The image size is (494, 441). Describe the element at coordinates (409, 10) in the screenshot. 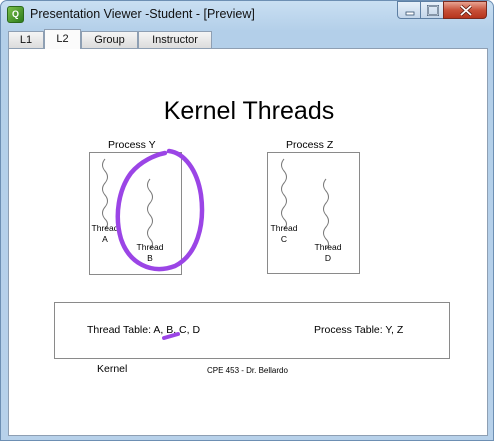

I see `minimize-button` at that location.